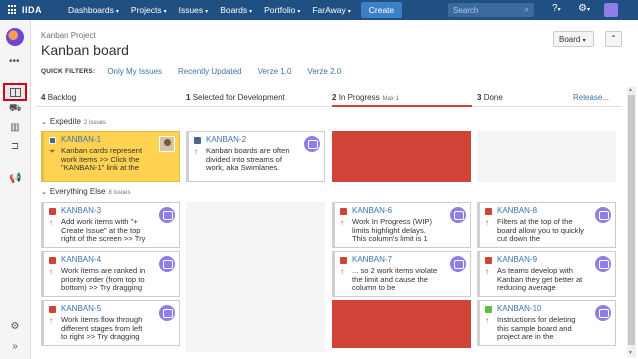 The height and width of the screenshot is (359, 638). I want to click on column-header-selected: 1 Selected for Development, so click(235, 97).